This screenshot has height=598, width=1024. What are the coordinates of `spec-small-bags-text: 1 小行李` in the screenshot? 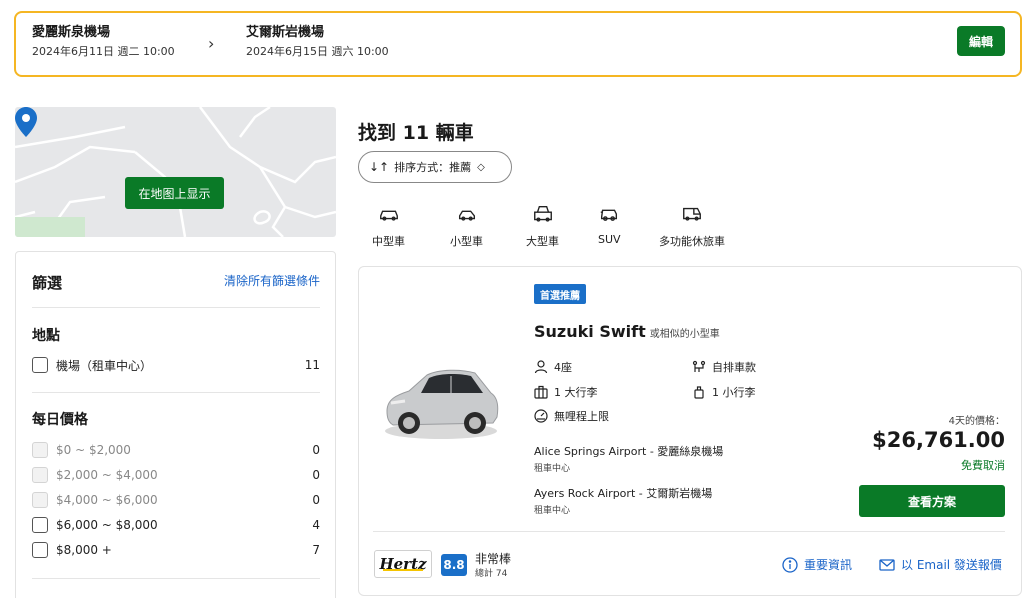 It's located at (734, 392).